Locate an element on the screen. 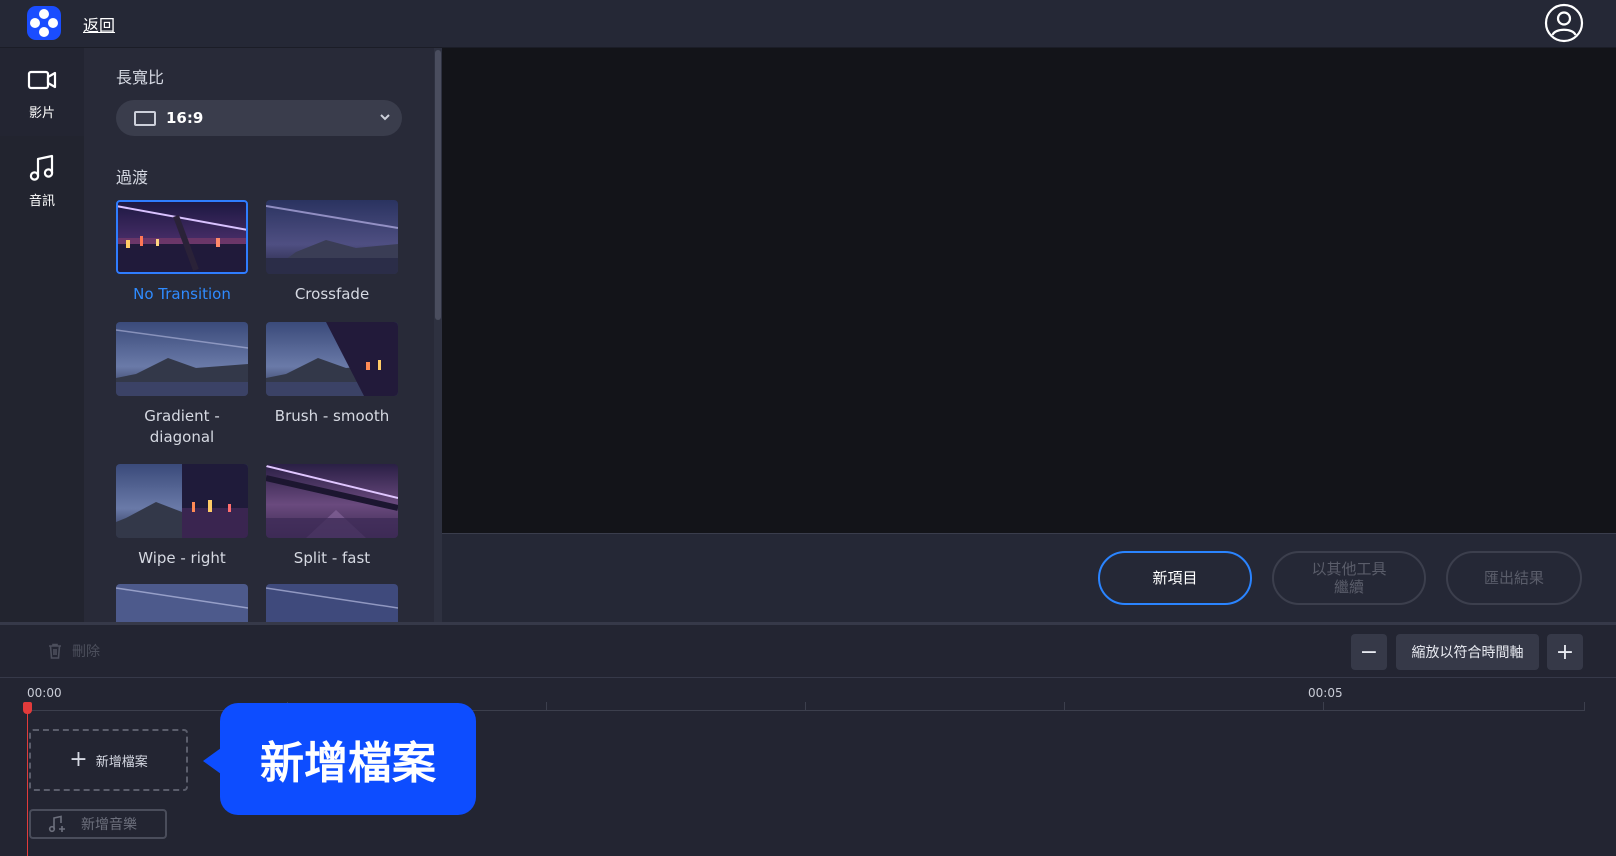  continue-with-other-tools-button: 以其他工具 繼續 is located at coordinates (1349, 578).